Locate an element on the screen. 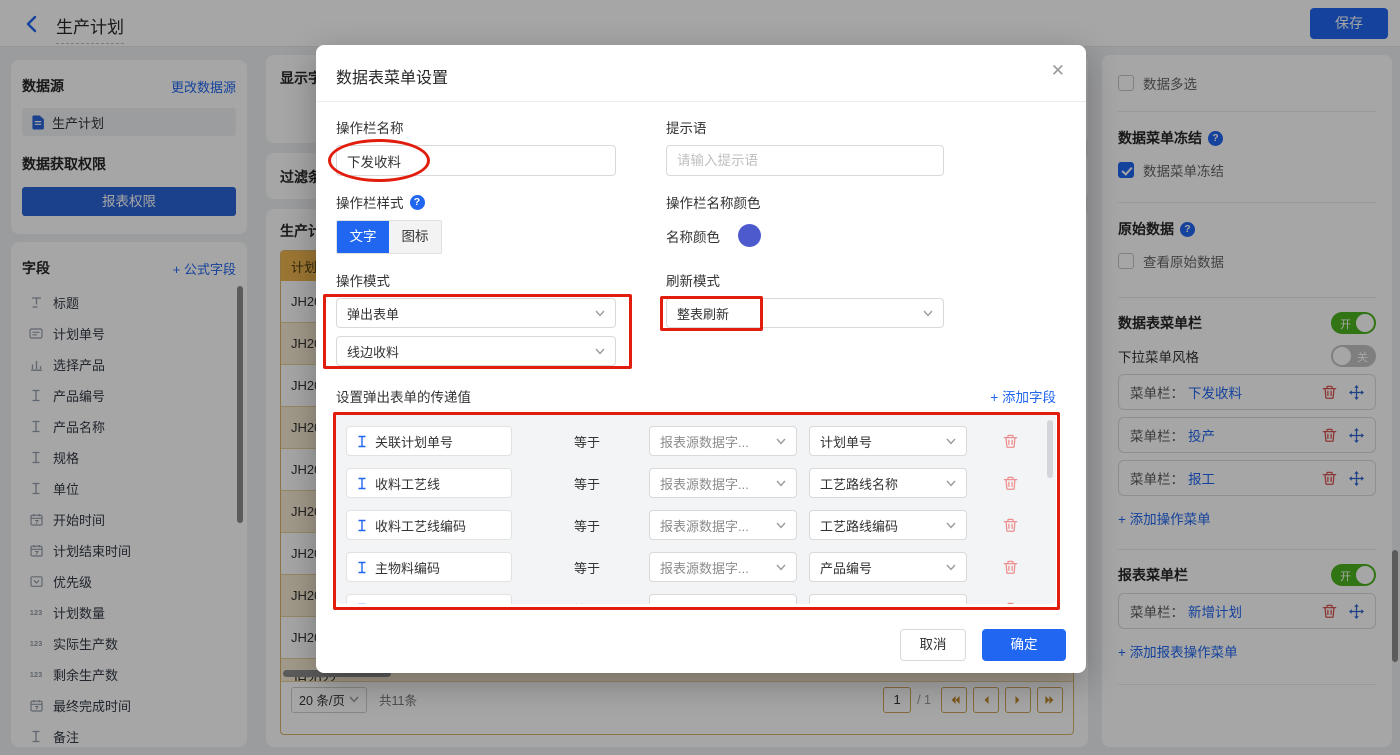 This screenshot has width=1400, height=755. dialog-title: 数据表菜单设置 is located at coordinates (392, 78).